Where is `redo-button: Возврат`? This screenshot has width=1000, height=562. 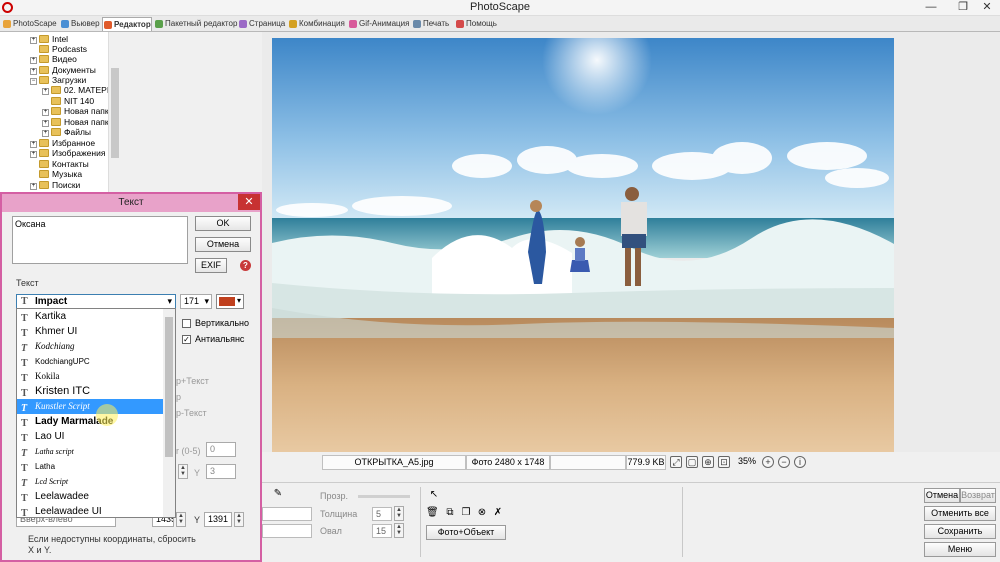 redo-button: Возврат is located at coordinates (978, 495).